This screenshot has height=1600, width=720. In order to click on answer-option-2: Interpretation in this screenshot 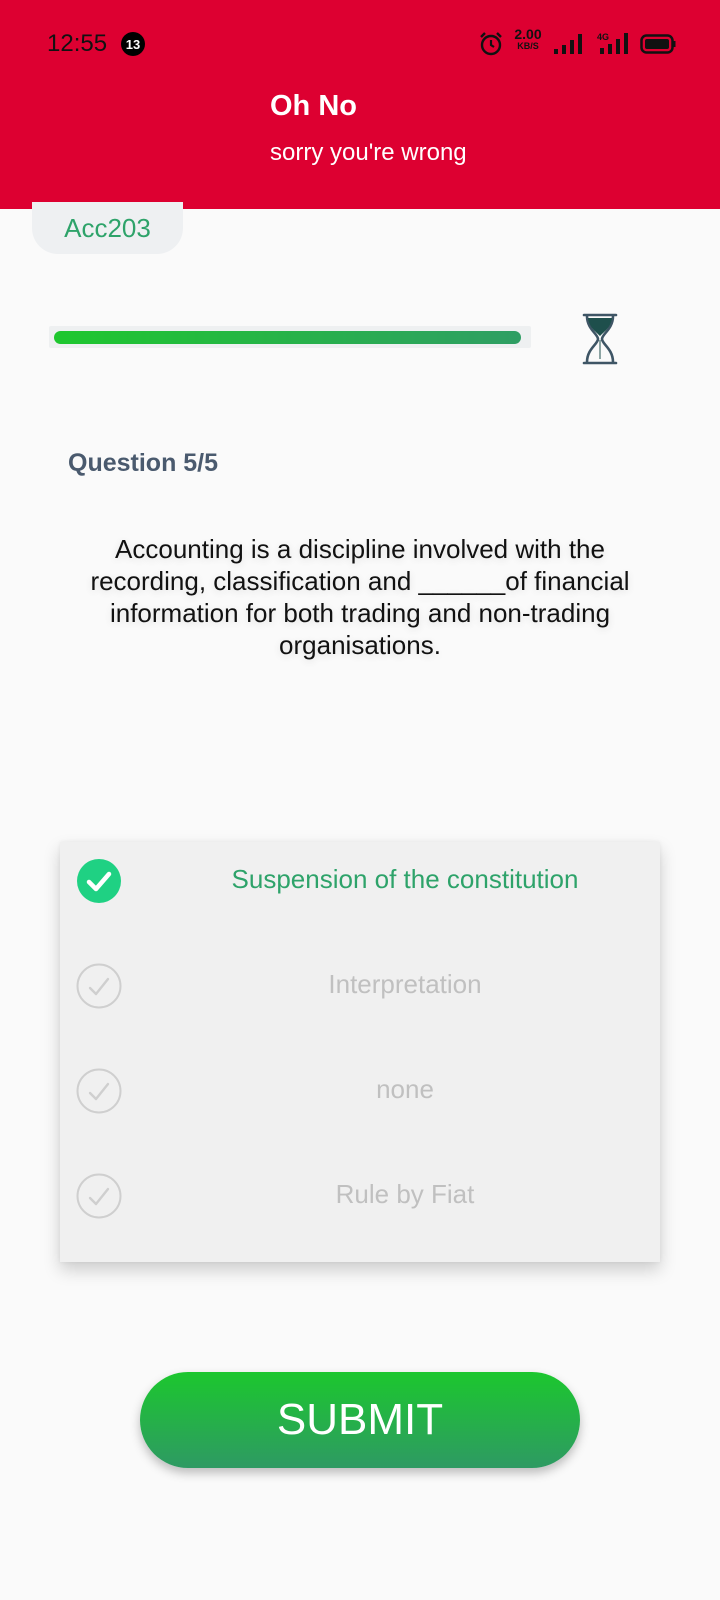, I will do `click(360, 987)`.